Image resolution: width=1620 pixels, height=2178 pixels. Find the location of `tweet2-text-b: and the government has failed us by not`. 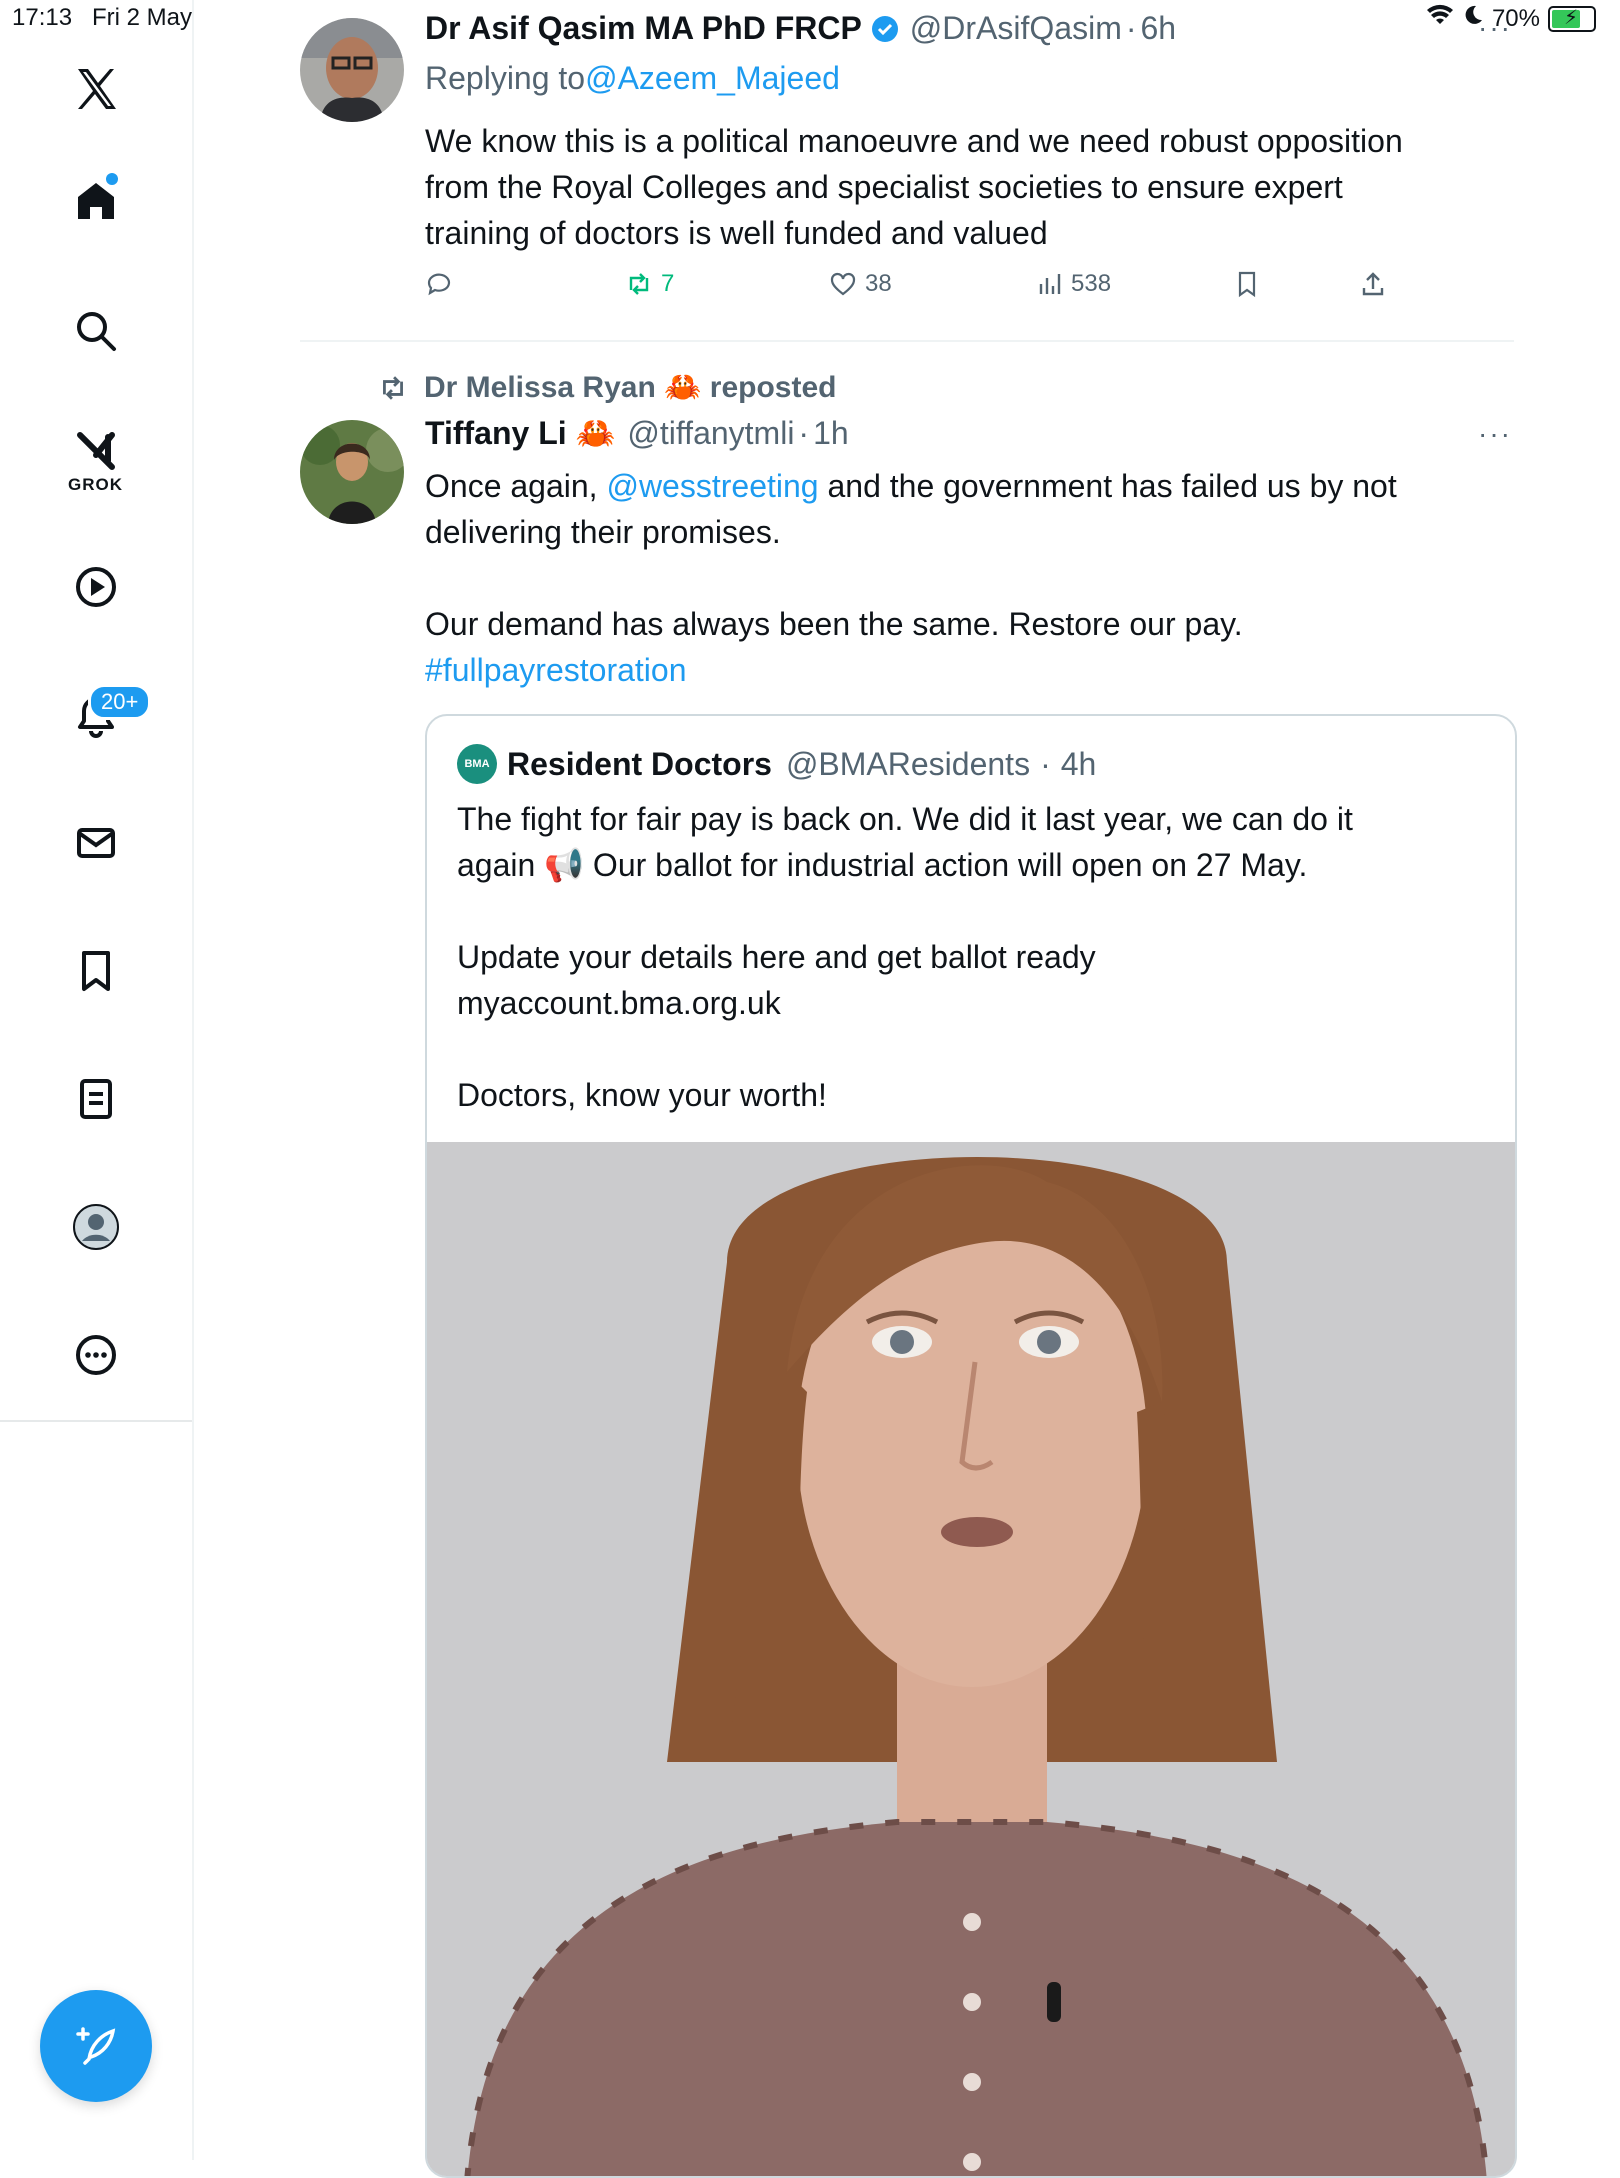

tweet2-text-b: and the government has failed us by not is located at coordinates (1107, 486).